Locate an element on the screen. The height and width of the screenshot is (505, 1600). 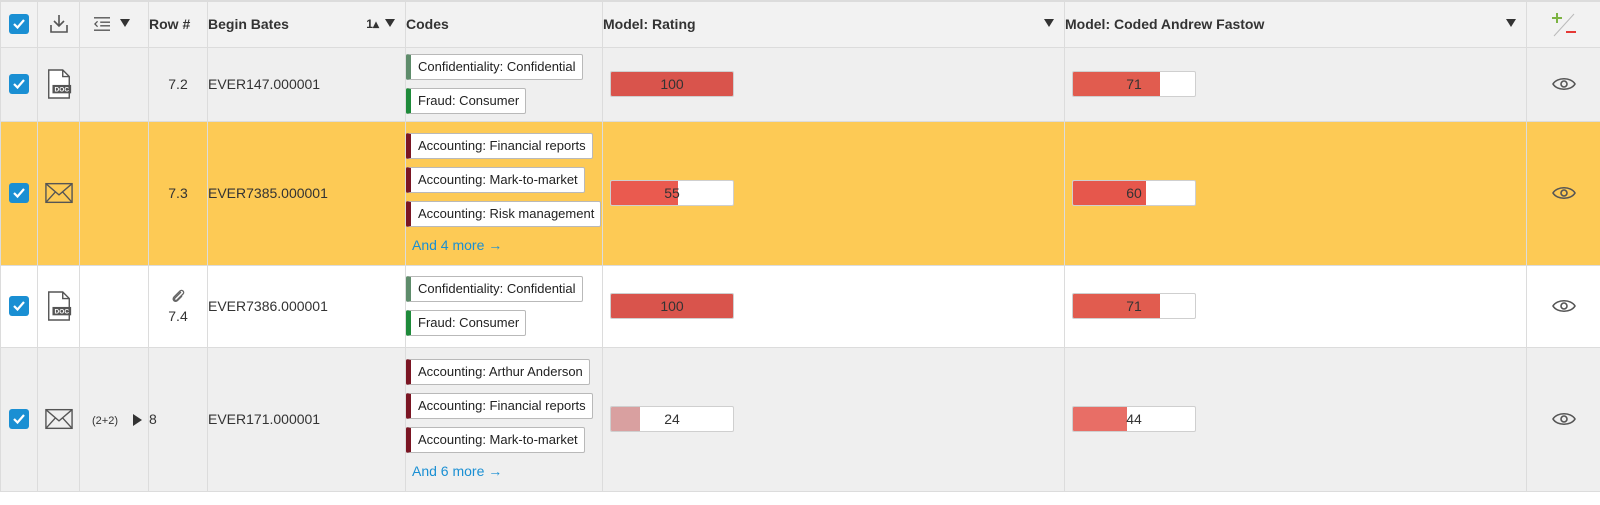
thread-header is located at coordinates (114, 24).